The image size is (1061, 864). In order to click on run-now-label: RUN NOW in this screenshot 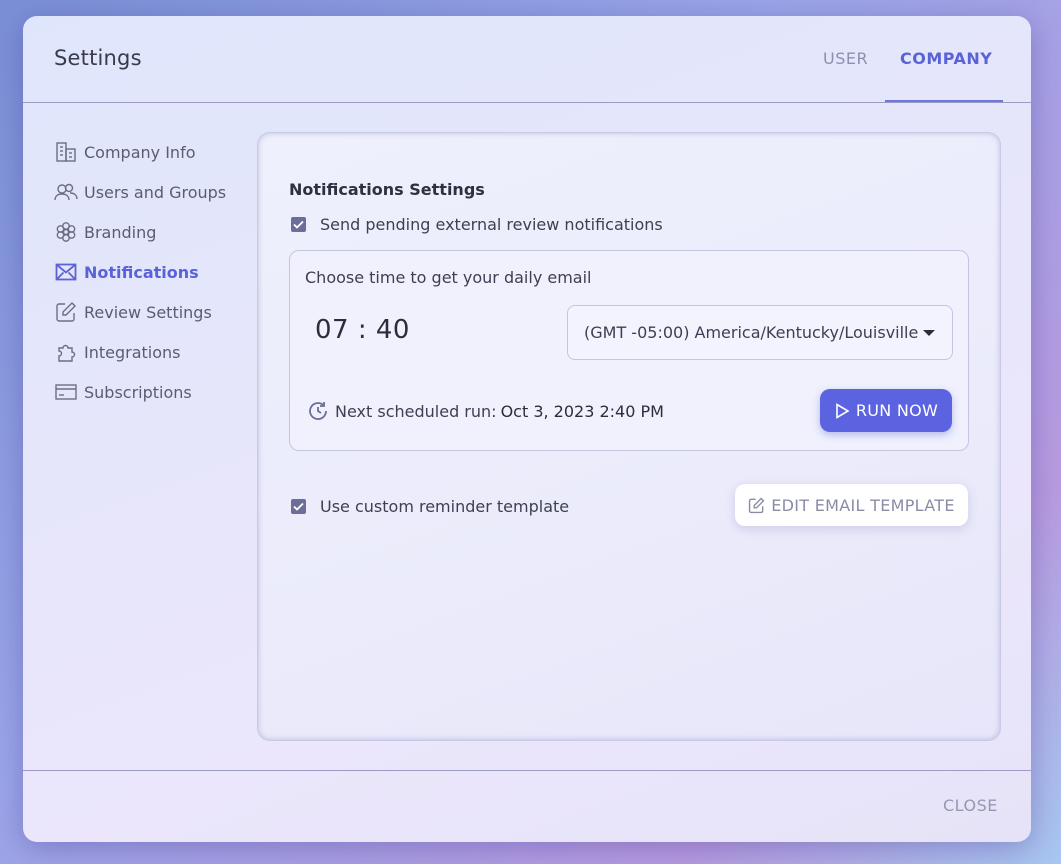, I will do `click(897, 410)`.